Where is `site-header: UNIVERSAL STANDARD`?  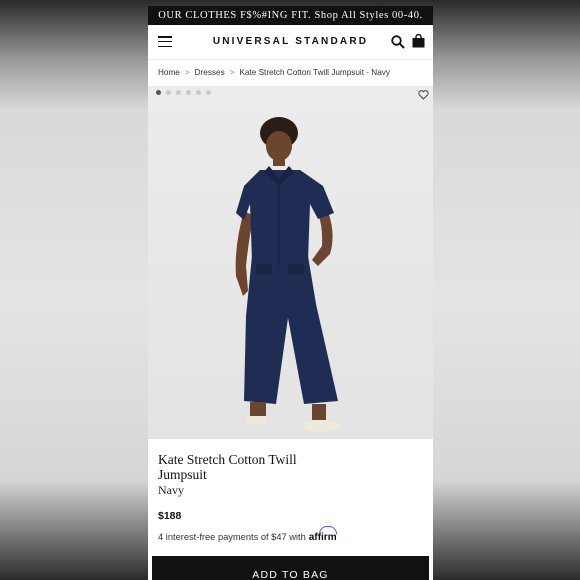 site-header: UNIVERSAL STANDARD is located at coordinates (290, 42).